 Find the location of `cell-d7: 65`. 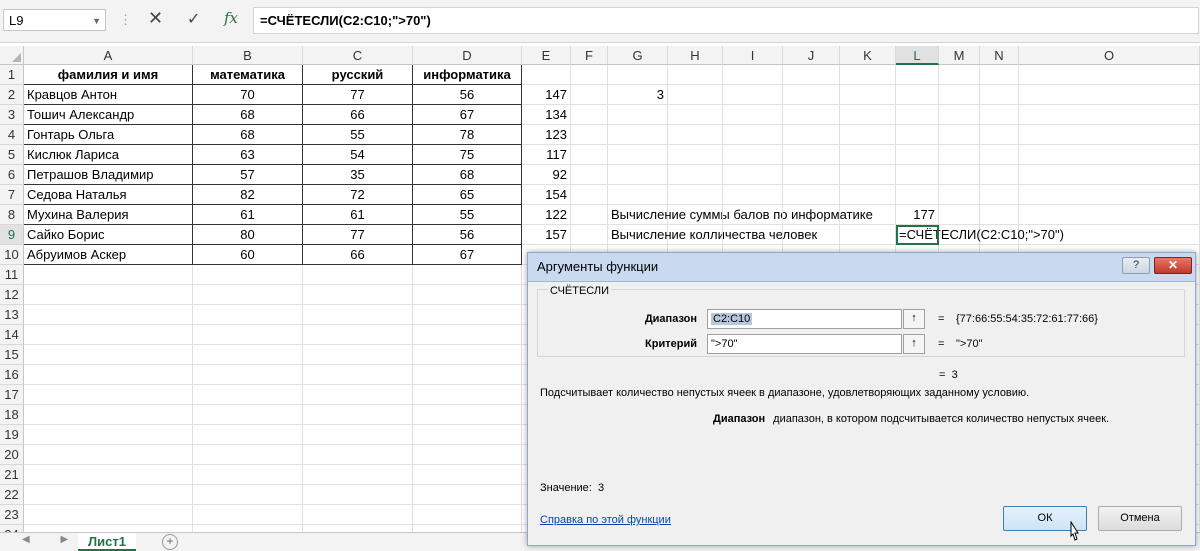

cell-d7: 65 is located at coordinates (467, 195).